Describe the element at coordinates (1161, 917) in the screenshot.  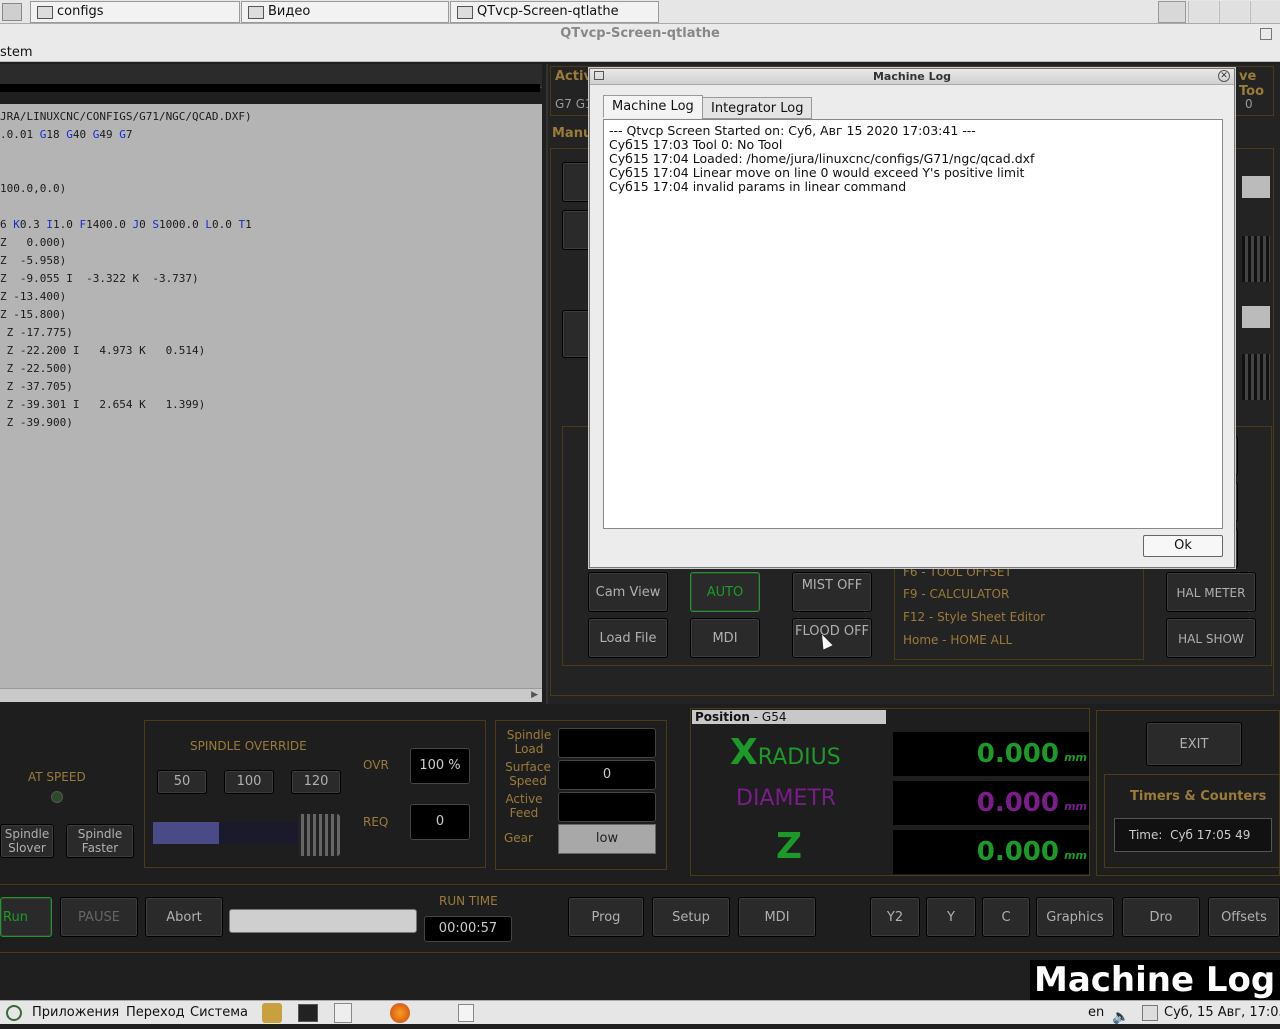
I see `tab-dro: Dro` at that location.